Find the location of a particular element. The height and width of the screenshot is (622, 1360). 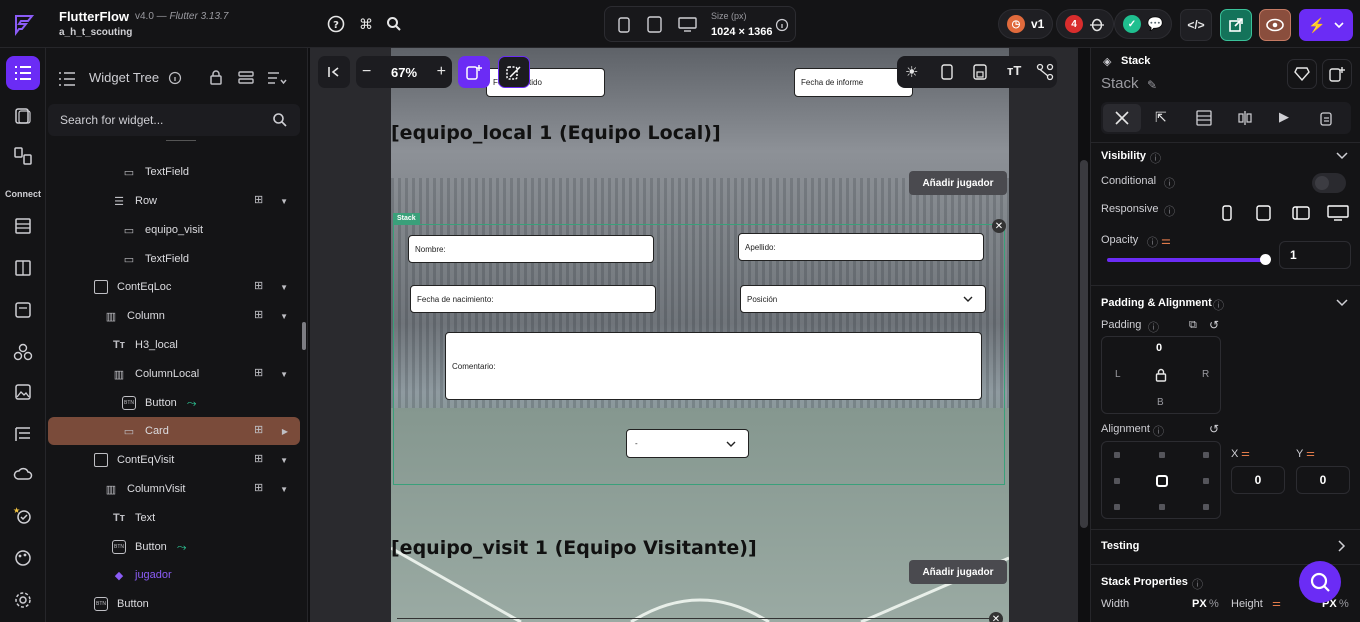

share-button is located at coordinates (1236, 25).